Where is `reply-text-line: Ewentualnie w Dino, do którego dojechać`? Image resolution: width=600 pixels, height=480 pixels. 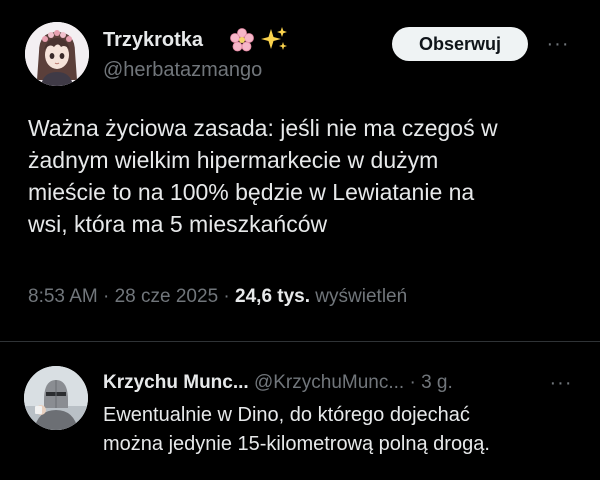
reply-text-line: Ewentualnie w Dino, do którego dojechać is located at coordinates (286, 415).